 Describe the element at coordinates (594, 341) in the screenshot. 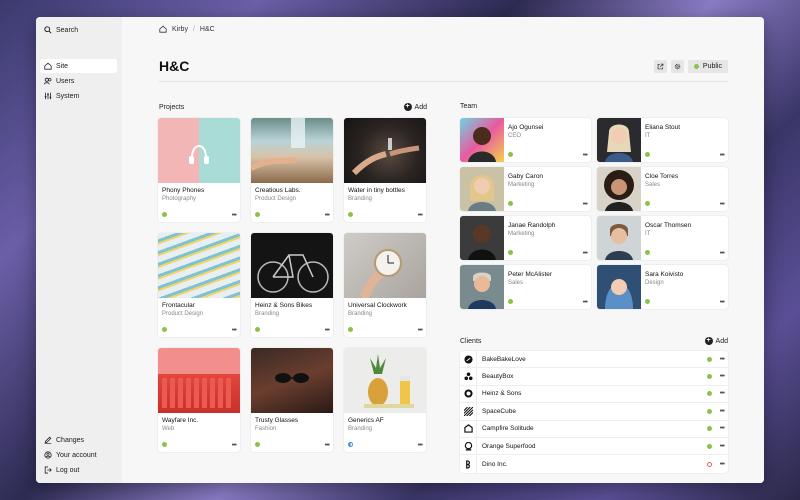

I see `clients-header: Clients + Add` at that location.